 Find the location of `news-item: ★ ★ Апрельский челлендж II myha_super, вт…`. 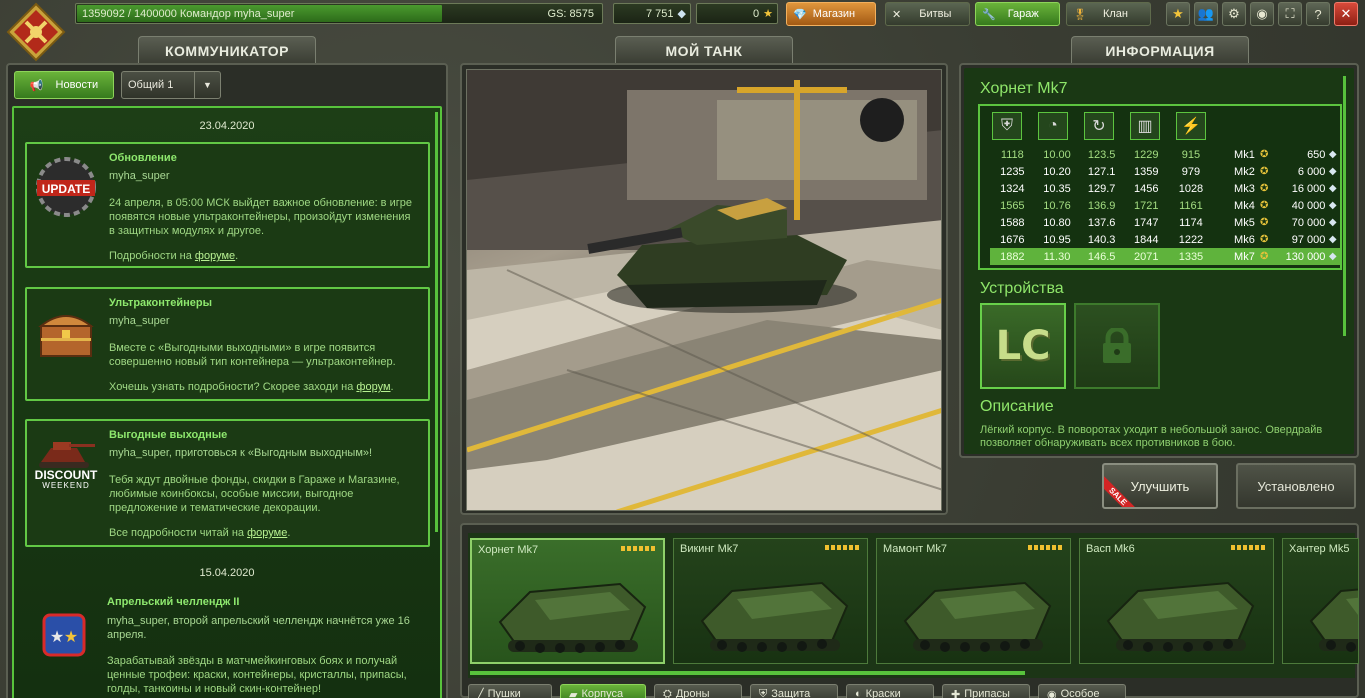

news-item: ★ ★ Апрельский челлендж II myha_super, вт… is located at coordinates (227, 643).